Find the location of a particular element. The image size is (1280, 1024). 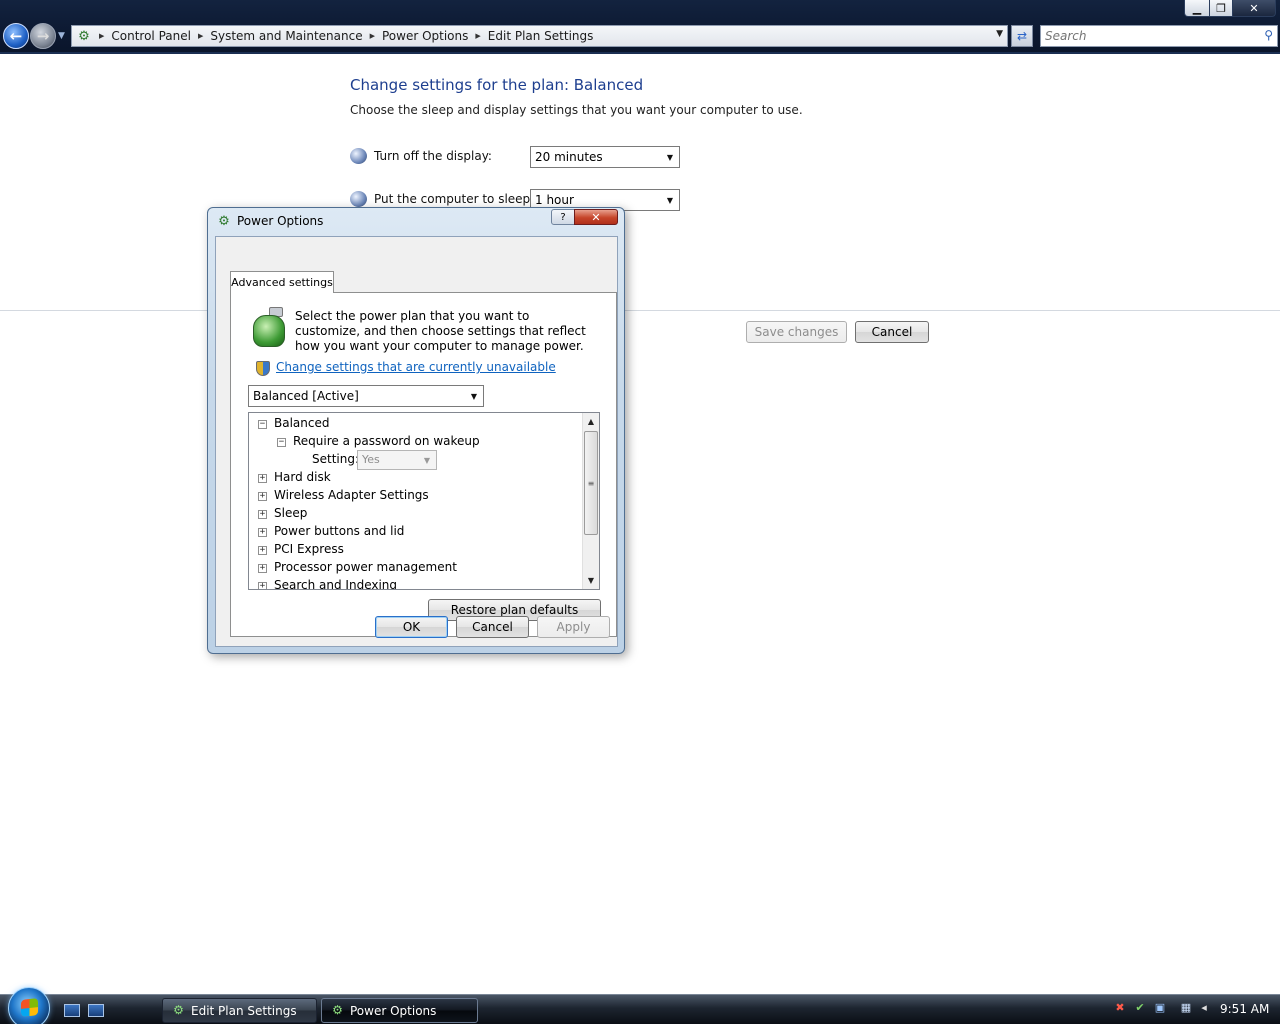

apply-button: Apply is located at coordinates (573, 627).